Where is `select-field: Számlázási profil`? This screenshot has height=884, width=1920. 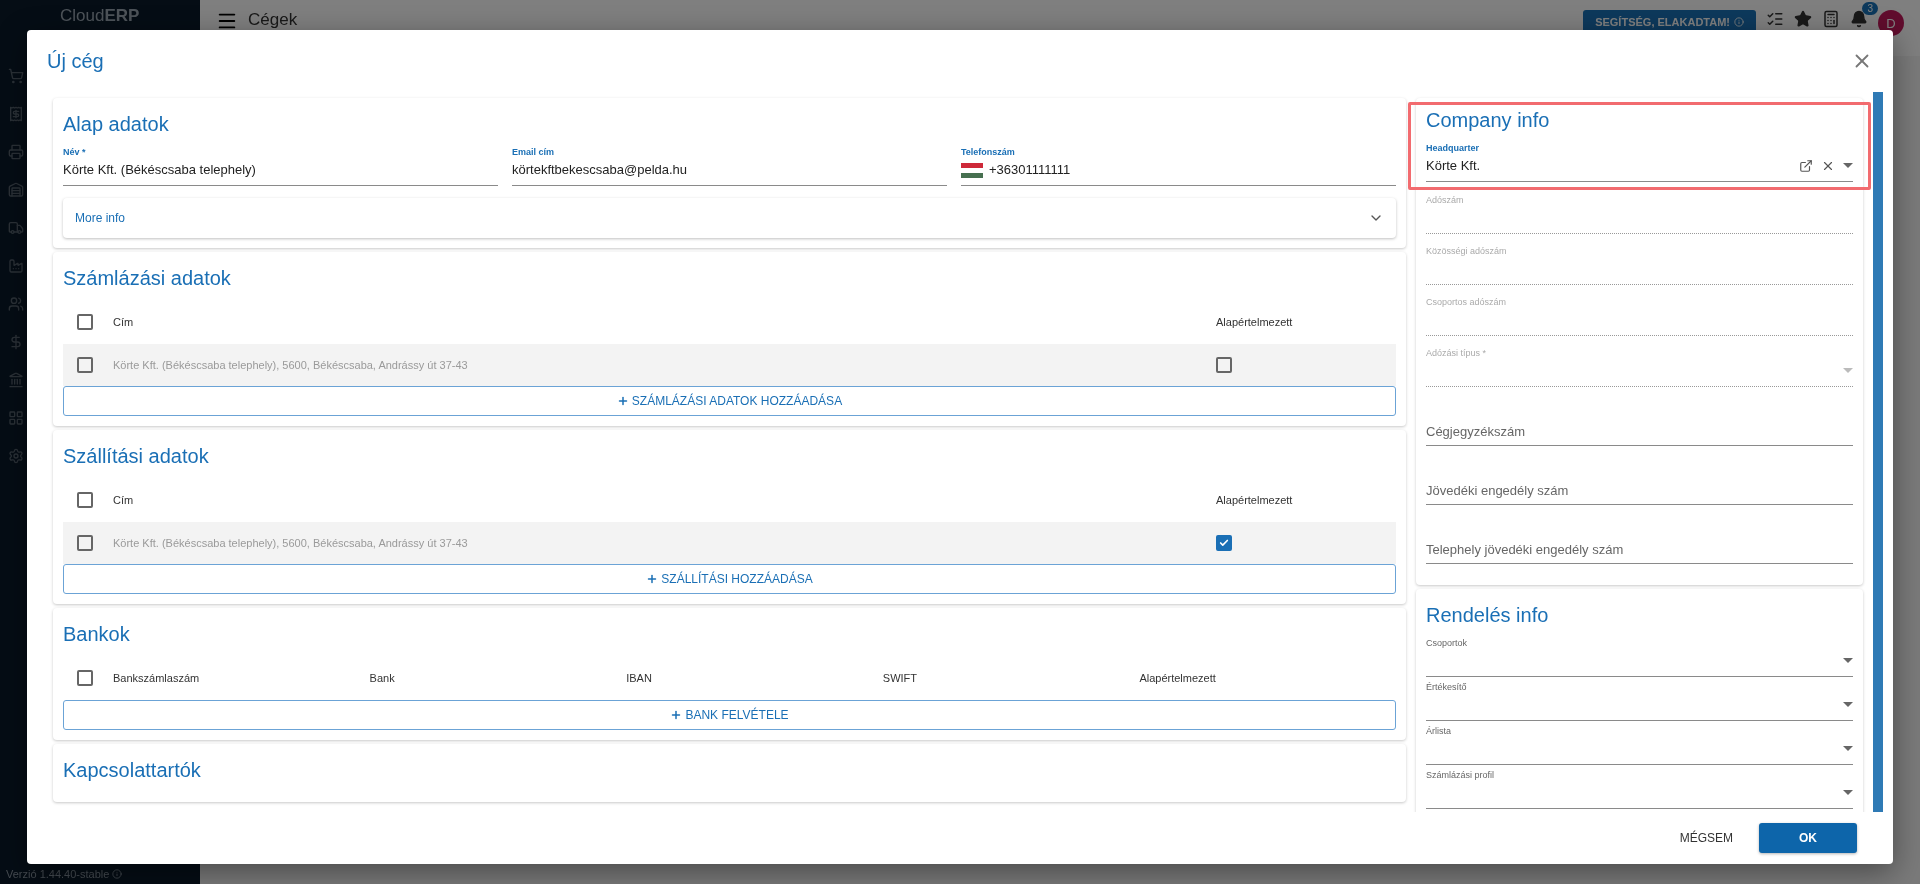
select-field: Számlázási profil is located at coordinates (1639, 789).